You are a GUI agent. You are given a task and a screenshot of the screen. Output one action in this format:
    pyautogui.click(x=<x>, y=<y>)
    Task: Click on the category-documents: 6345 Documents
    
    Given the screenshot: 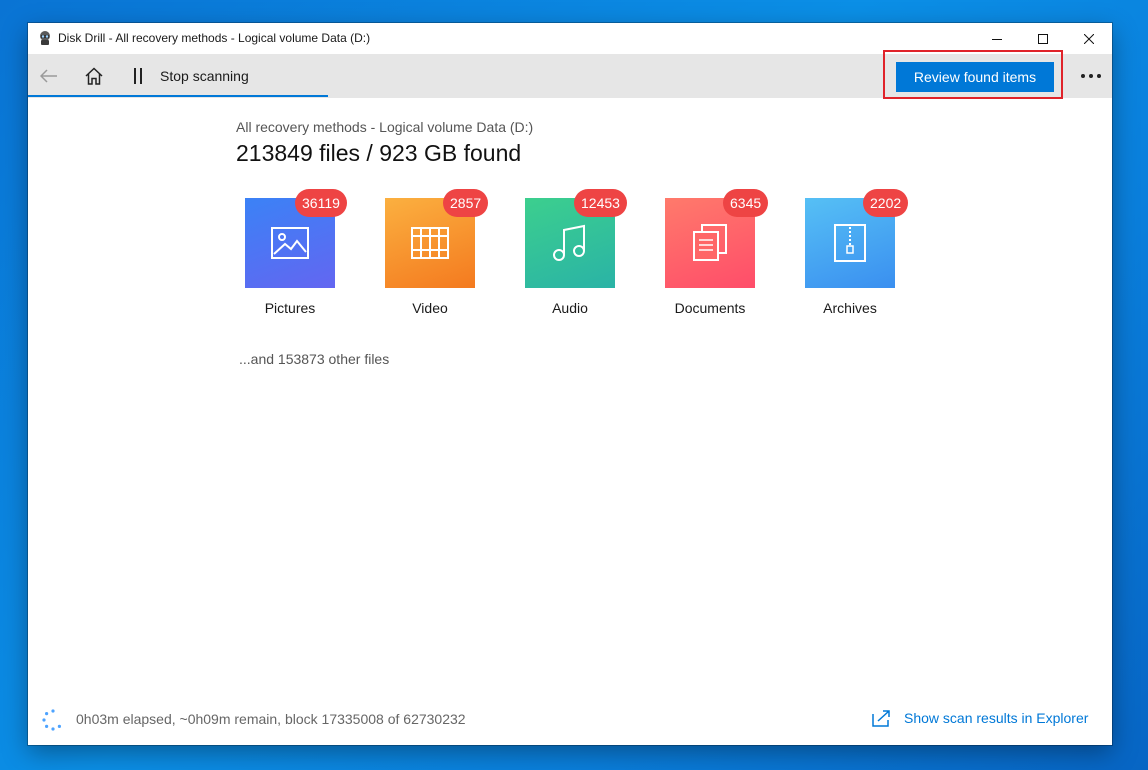 What is the action you would take?
    pyautogui.click(x=713, y=253)
    